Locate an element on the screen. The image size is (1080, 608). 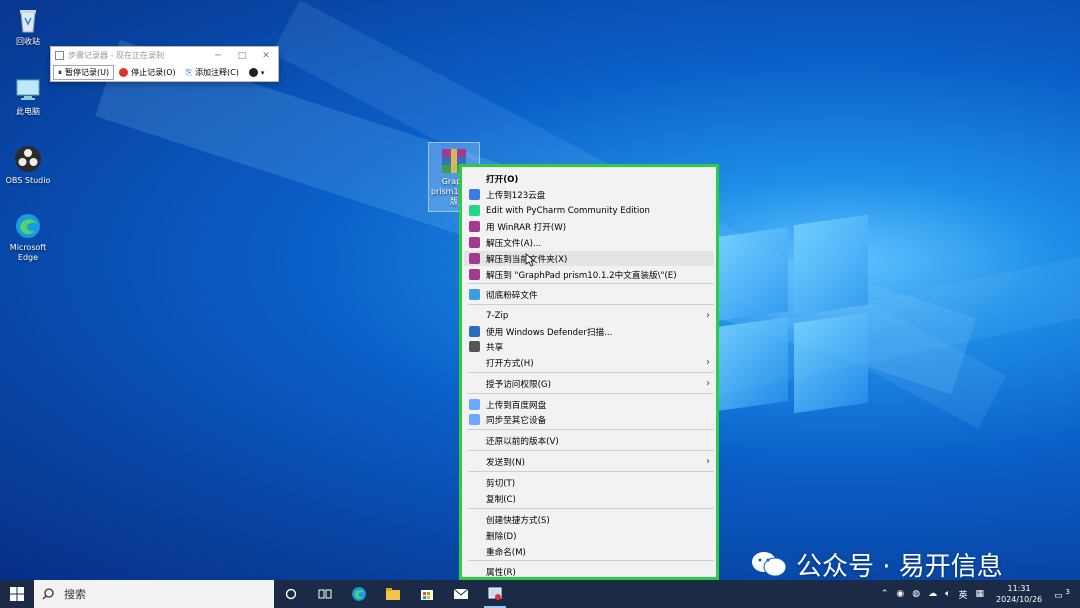
taskbar-file-explorer is located at coordinates (393, 594).